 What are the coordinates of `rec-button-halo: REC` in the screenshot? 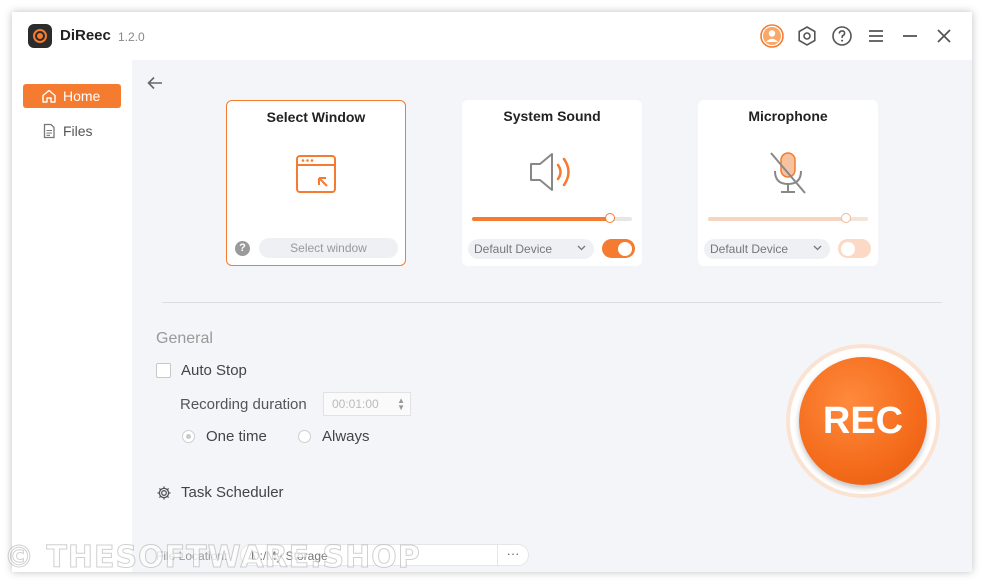 It's located at (863, 421).